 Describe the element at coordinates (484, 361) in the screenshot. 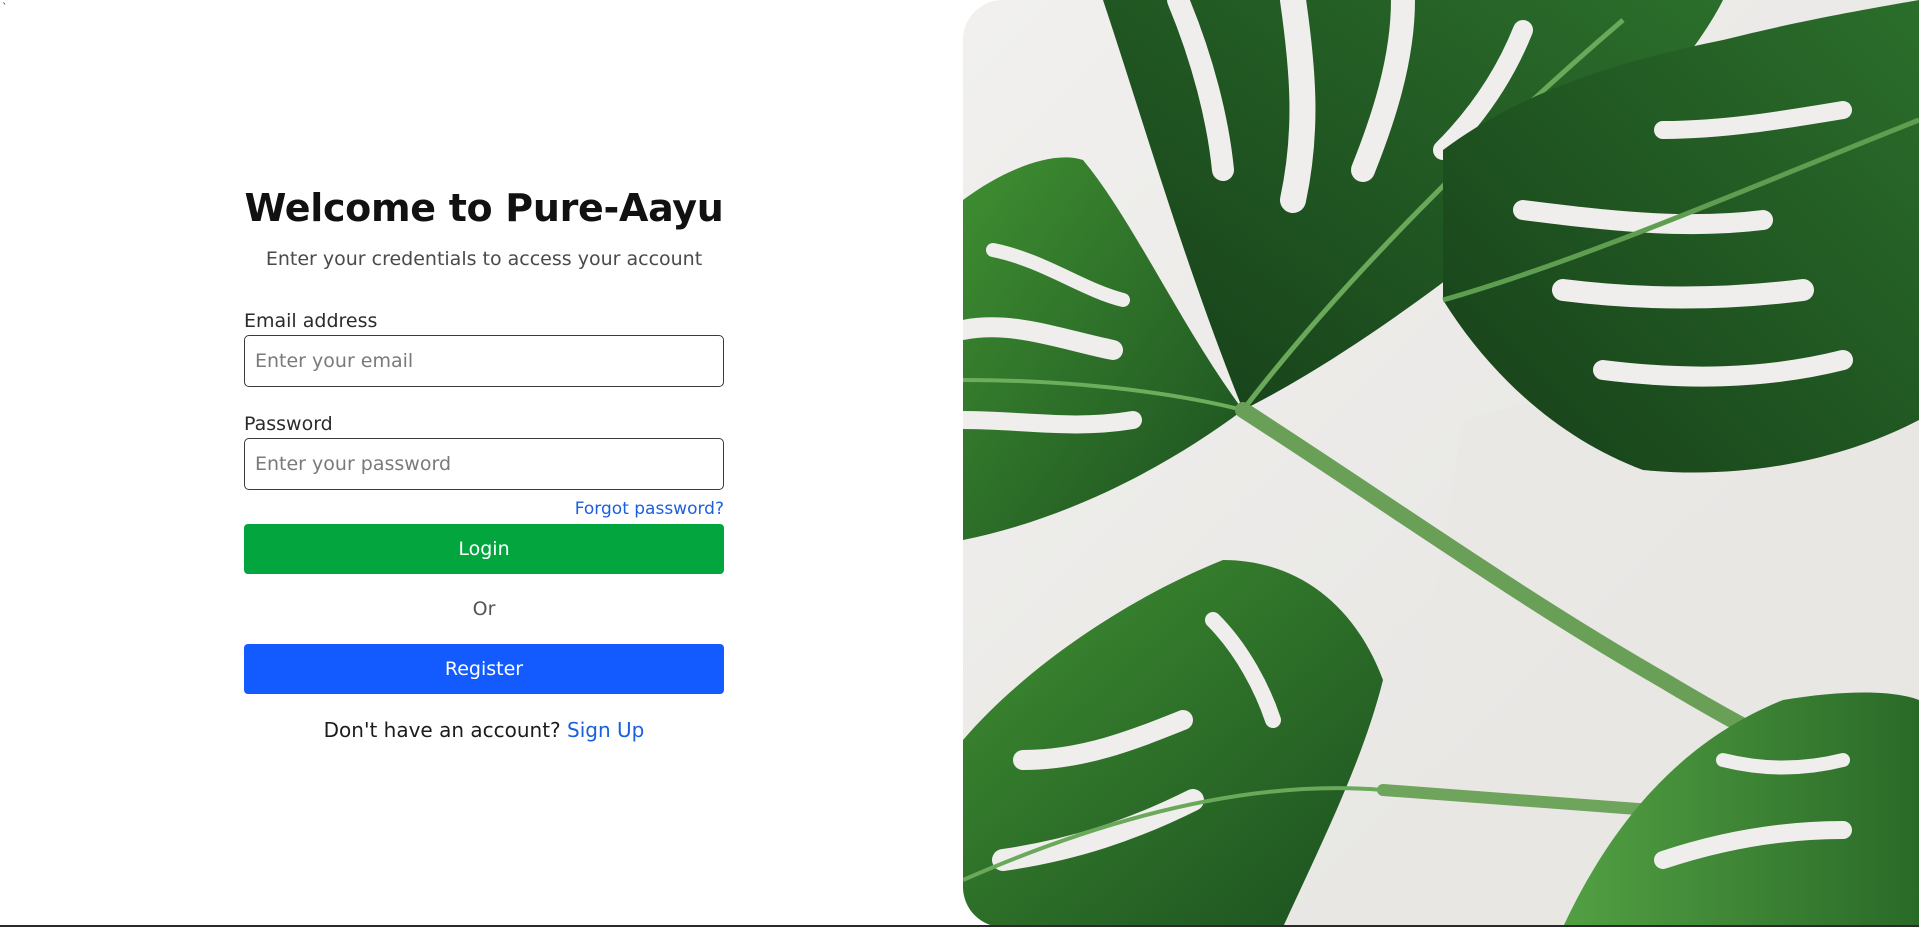

I see `email-field` at that location.